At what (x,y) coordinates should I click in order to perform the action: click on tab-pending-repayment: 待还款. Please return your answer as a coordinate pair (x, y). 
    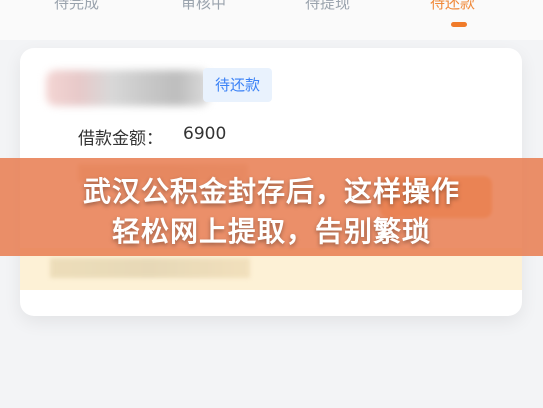
    Looking at the image, I should click on (452, 6).